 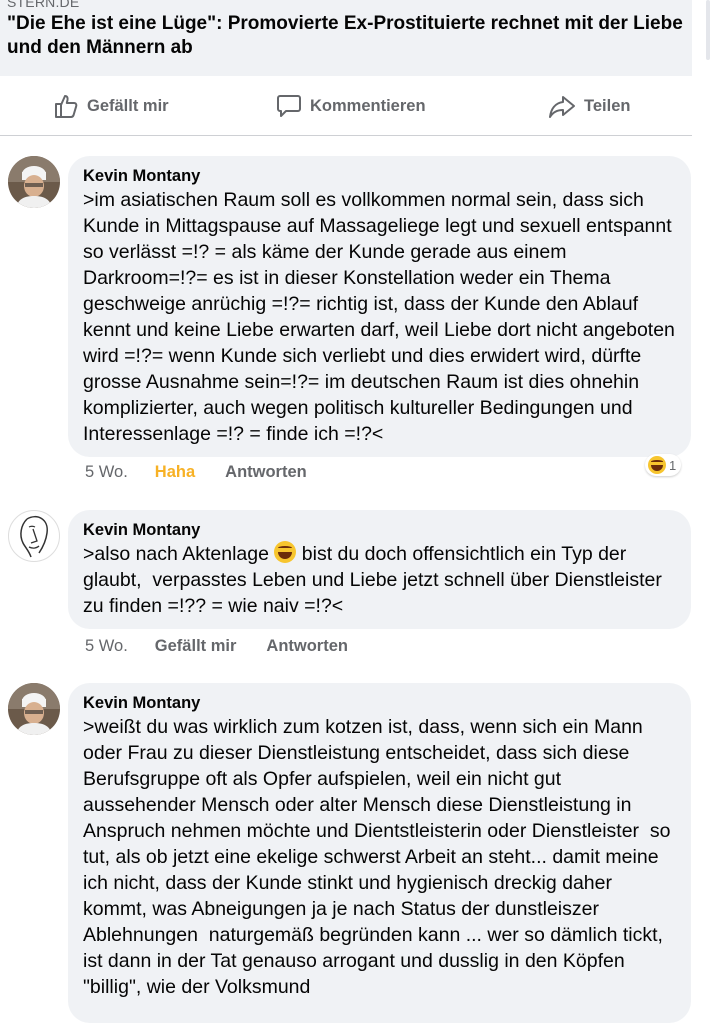 I want to click on scrollbar, so click(x=702, y=498).